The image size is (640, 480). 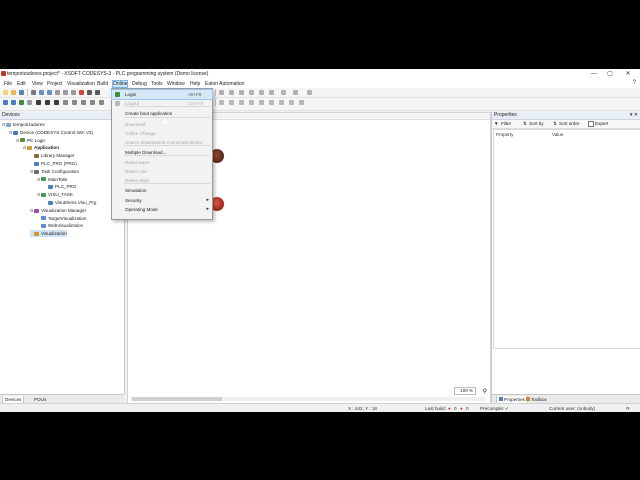 What do you see at coordinates (21, 92) in the screenshot?
I see `save-icon` at bounding box center [21, 92].